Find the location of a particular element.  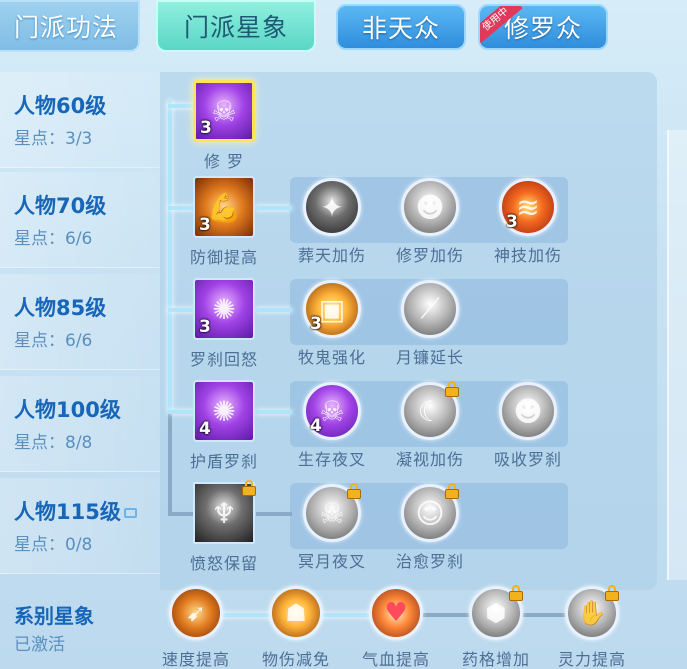

skill-label: 修 罗 is located at coordinates (224, 161).